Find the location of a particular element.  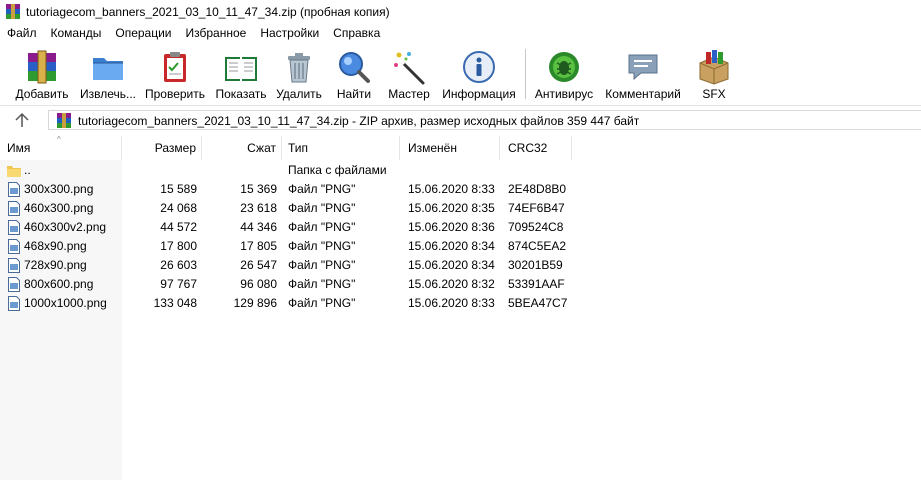

antivirus-label: Антивирус is located at coordinates (564, 94).